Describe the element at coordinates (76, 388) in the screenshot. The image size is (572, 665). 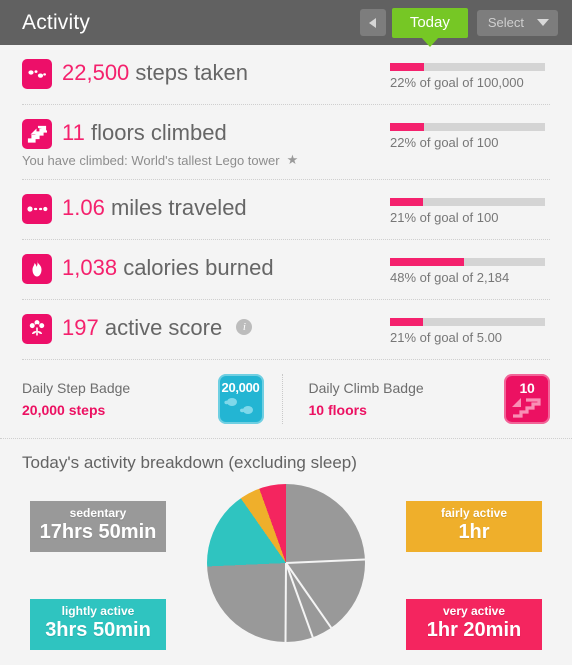
I see `badge-name: Daily Step Badge` at that location.